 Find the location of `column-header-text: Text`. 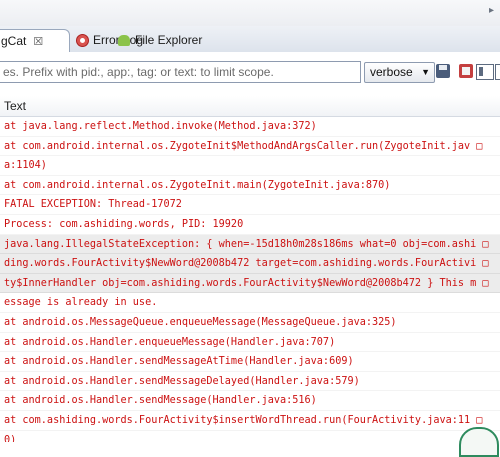

column-header-text: Text is located at coordinates (250, 106).